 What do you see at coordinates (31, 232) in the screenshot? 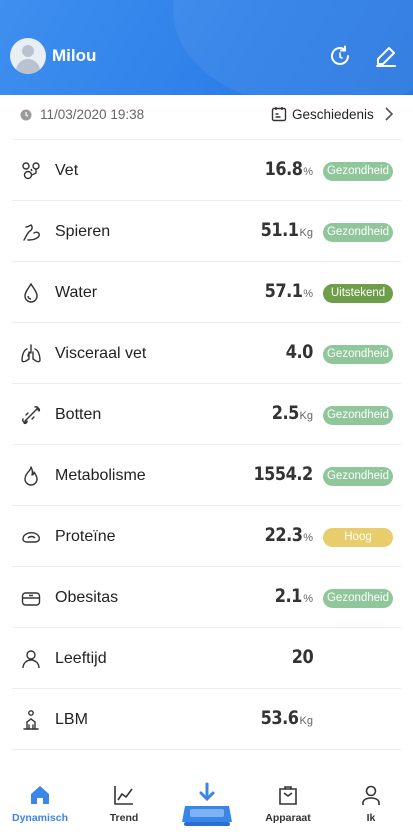
I see `muscle-icon` at bounding box center [31, 232].